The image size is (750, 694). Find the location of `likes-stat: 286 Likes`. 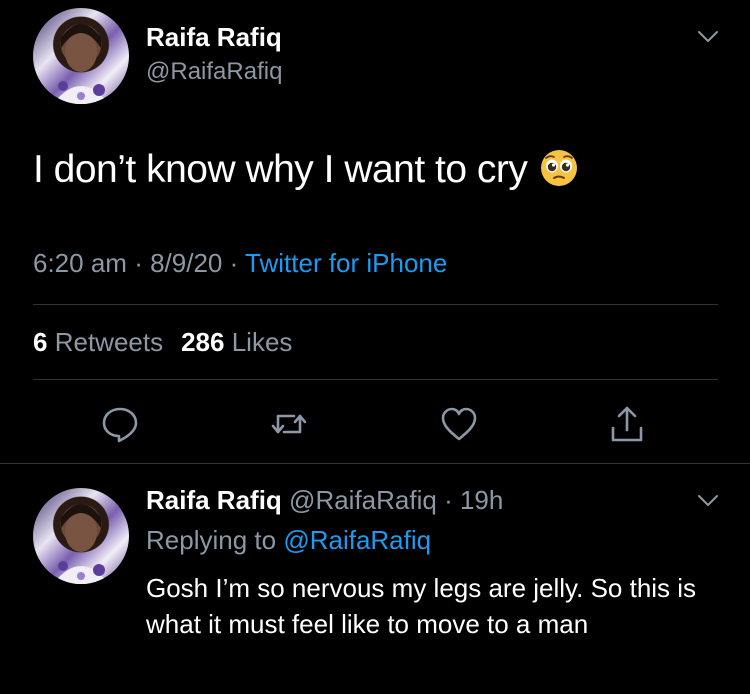

likes-stat: 286 Likes is located at coordinates (236, 342).